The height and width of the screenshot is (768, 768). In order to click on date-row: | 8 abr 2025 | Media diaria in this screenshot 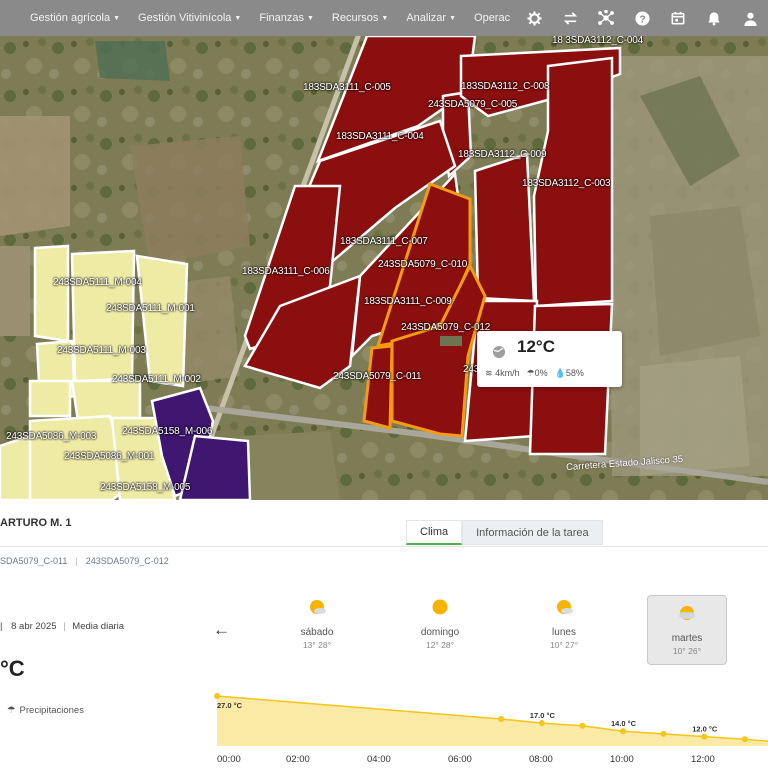, I will do `click(62, 626)`.